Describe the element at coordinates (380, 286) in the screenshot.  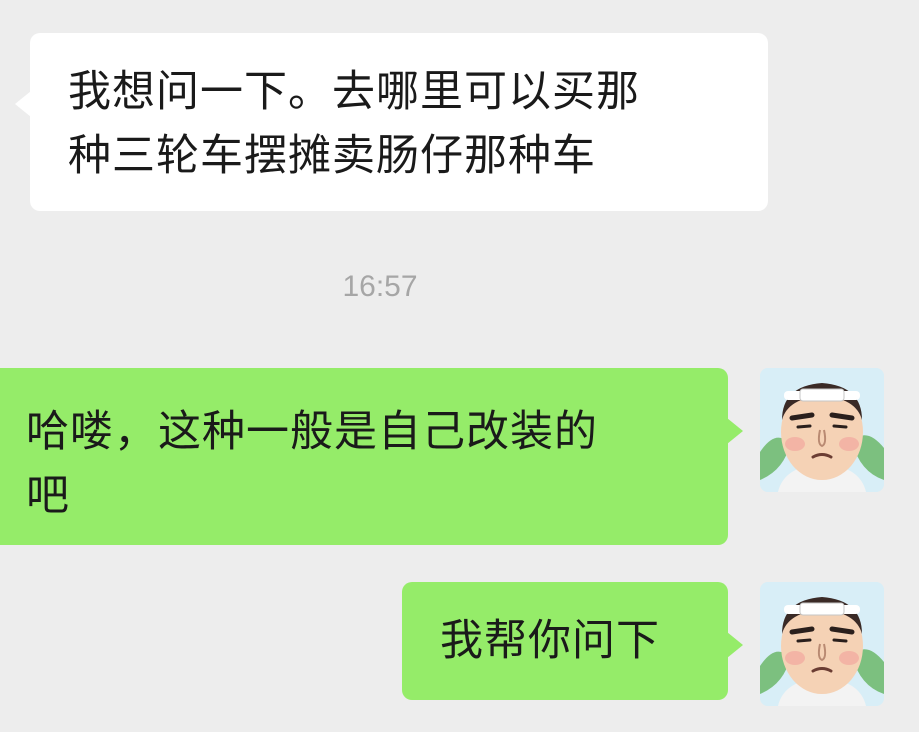
I see `message-timestamp: 16:57` at that location.